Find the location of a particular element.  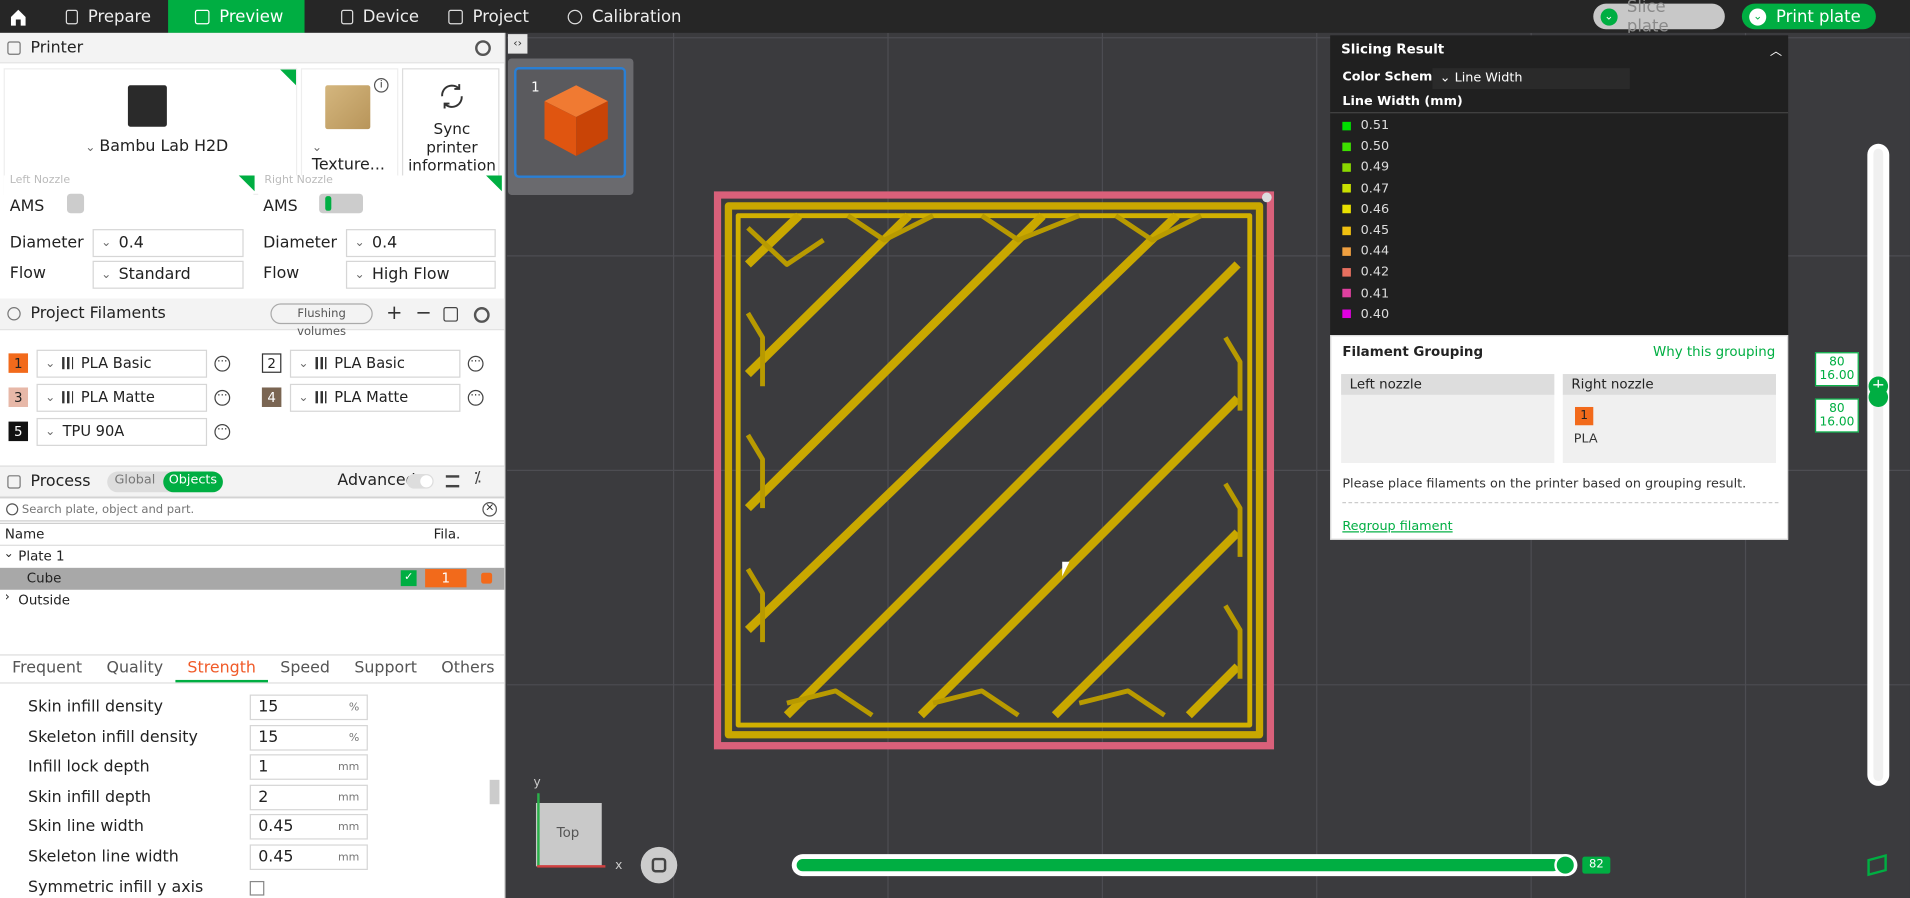

printer-settings-icon is located at coordinates (483, 48).